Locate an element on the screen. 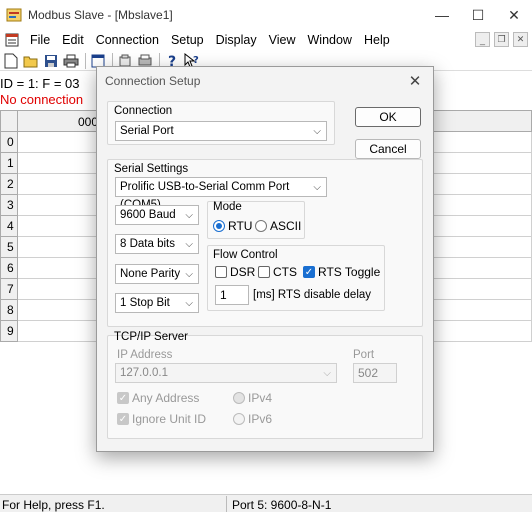 This screenshot has height=512, width=532. rtu-label: RTU is located at coordinates (240, 226).